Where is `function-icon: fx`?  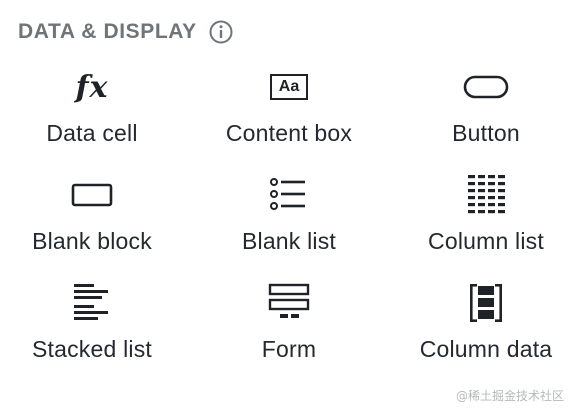
function-icon: fx is located at coordinates (92, 87).